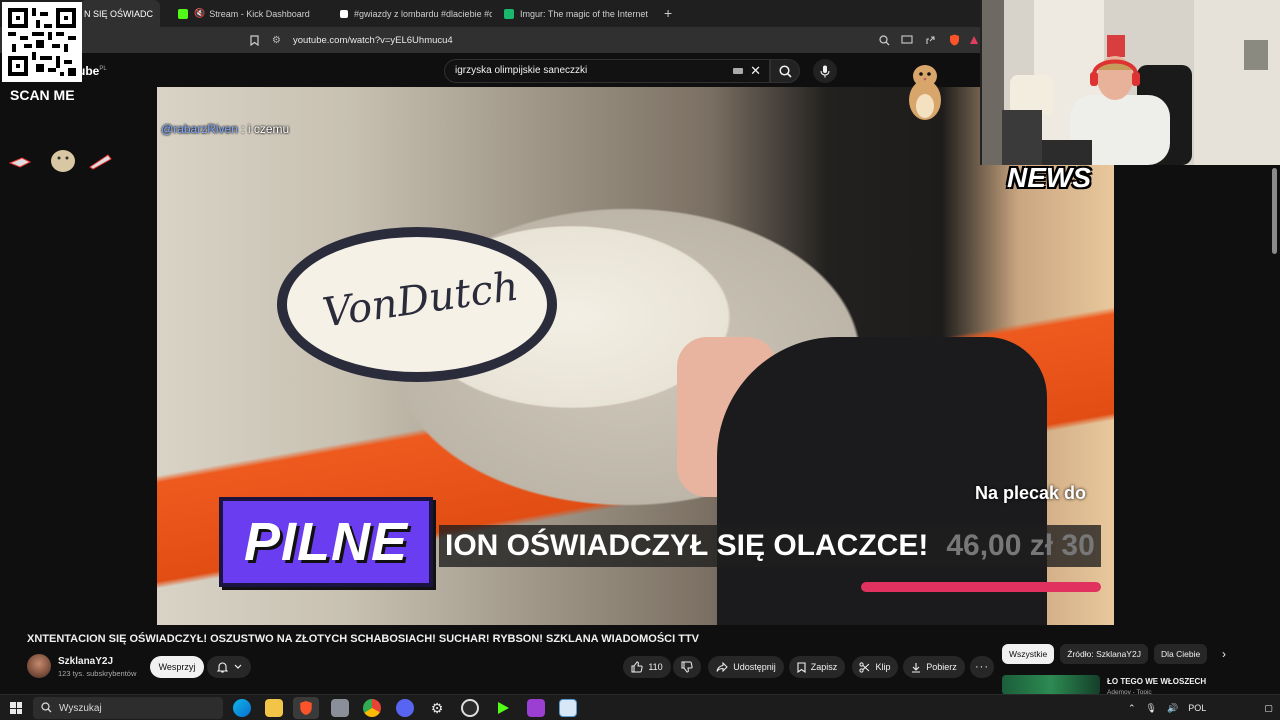 The height and width of the screenshot is (720, 1280). I want to click on notepad-icon, so click(568, 708).